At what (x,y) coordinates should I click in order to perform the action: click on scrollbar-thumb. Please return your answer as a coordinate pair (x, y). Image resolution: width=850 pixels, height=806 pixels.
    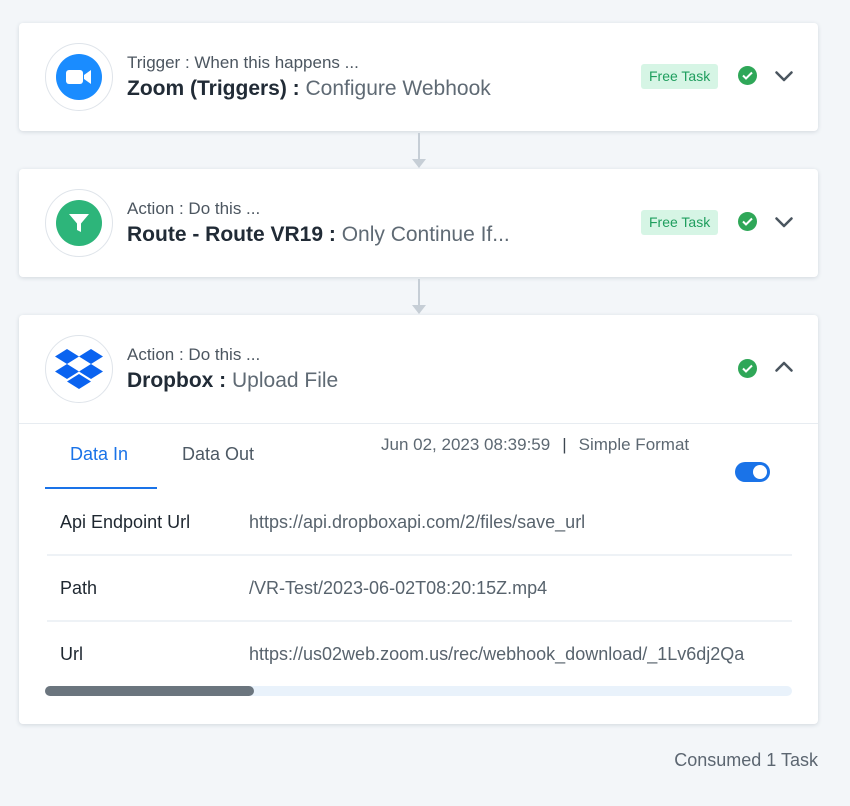
    Looking at the image, I should click on (150, 691).